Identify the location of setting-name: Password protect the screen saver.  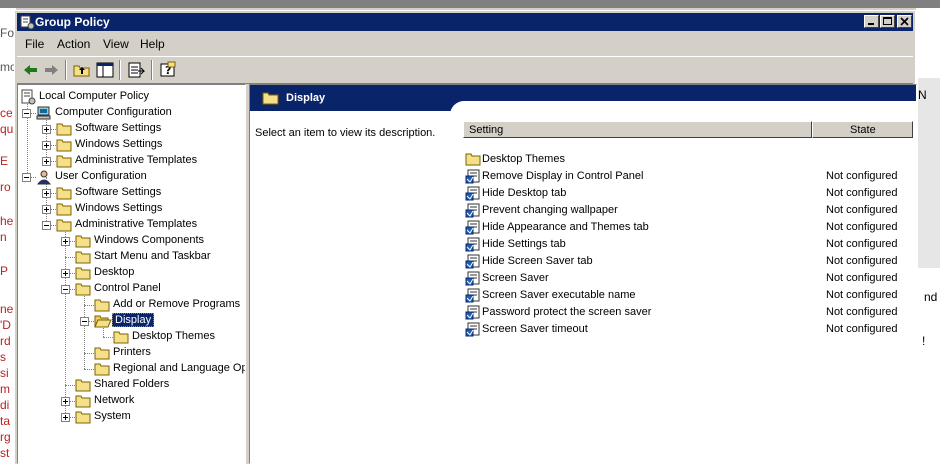
(567, 312).